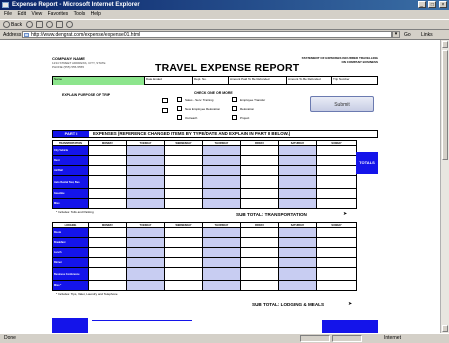 The width and height of the screenshot is (449, 343). What do you see at coordinates (234, 117) in the screenshot?
I see `checkbox-project` at bounding box center [234, 117].